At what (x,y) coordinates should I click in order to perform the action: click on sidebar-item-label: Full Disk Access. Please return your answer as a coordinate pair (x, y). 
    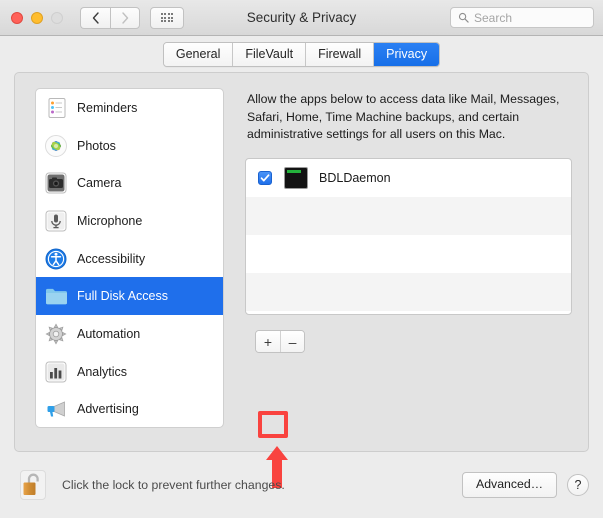
    Looking at the image, I should click on (122, 296).